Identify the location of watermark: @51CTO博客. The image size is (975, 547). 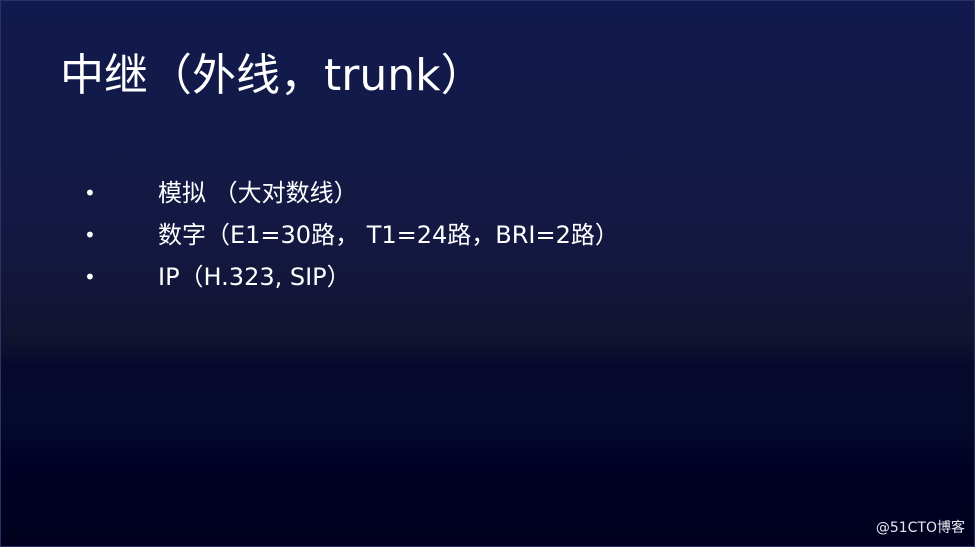
(920, 528).